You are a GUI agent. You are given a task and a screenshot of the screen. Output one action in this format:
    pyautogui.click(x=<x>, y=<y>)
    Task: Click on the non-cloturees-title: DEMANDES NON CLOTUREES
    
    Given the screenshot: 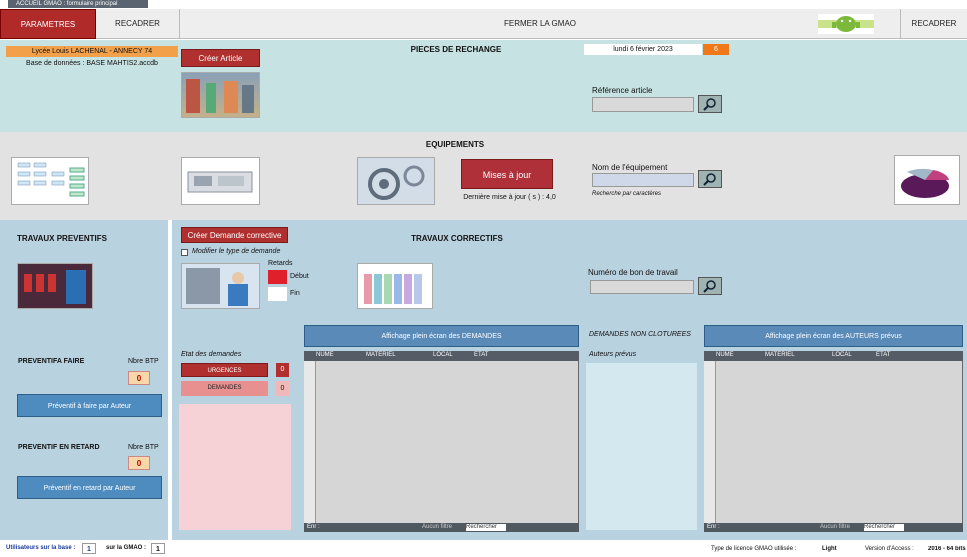 What is the action you would take?
    pyautogui.click(x=640, y=334)
    